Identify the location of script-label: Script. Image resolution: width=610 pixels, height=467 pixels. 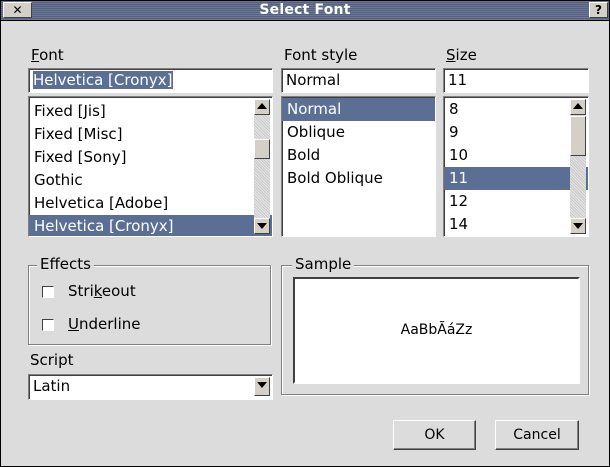
(52, 360).